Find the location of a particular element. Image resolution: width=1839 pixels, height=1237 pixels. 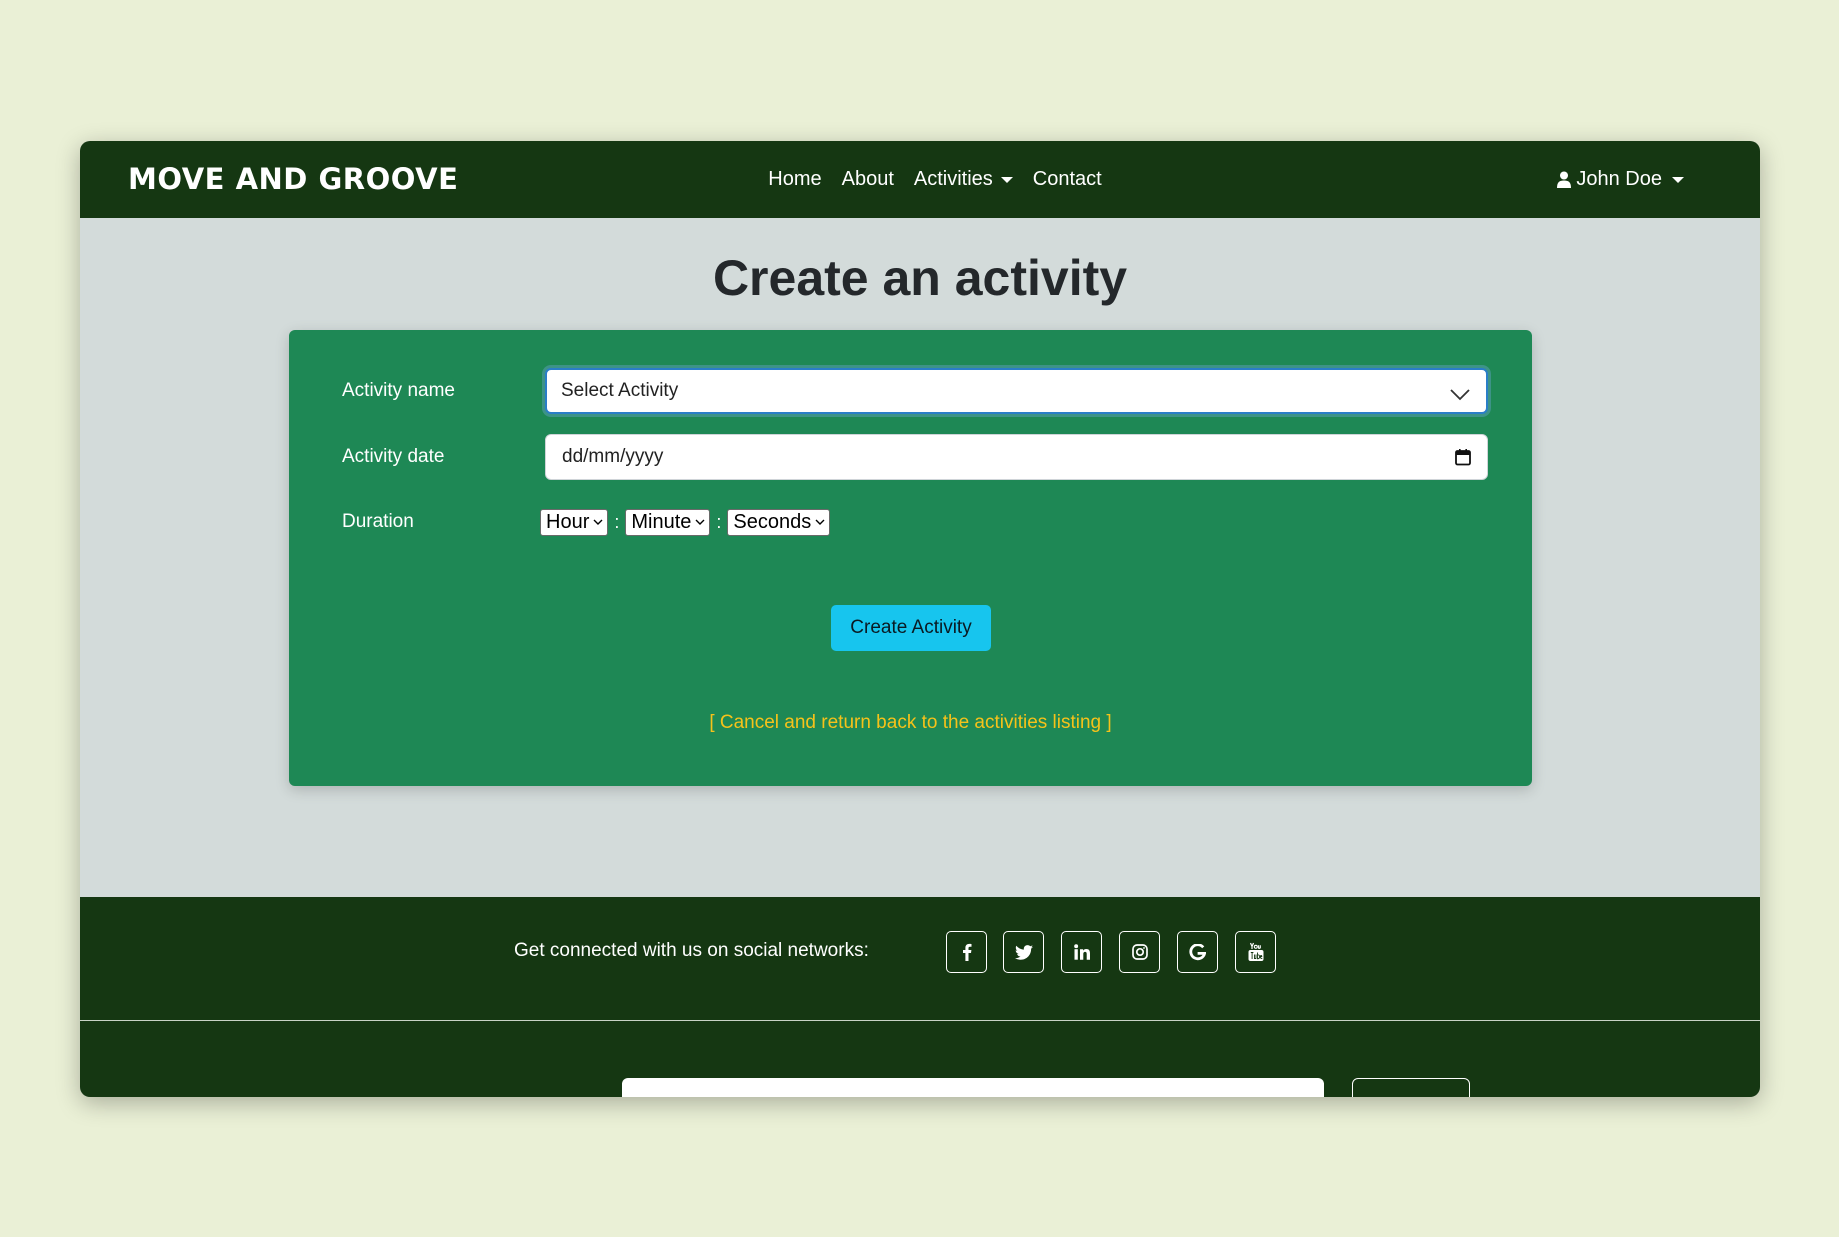

twitter-button is located at coordinates (1023, 952).